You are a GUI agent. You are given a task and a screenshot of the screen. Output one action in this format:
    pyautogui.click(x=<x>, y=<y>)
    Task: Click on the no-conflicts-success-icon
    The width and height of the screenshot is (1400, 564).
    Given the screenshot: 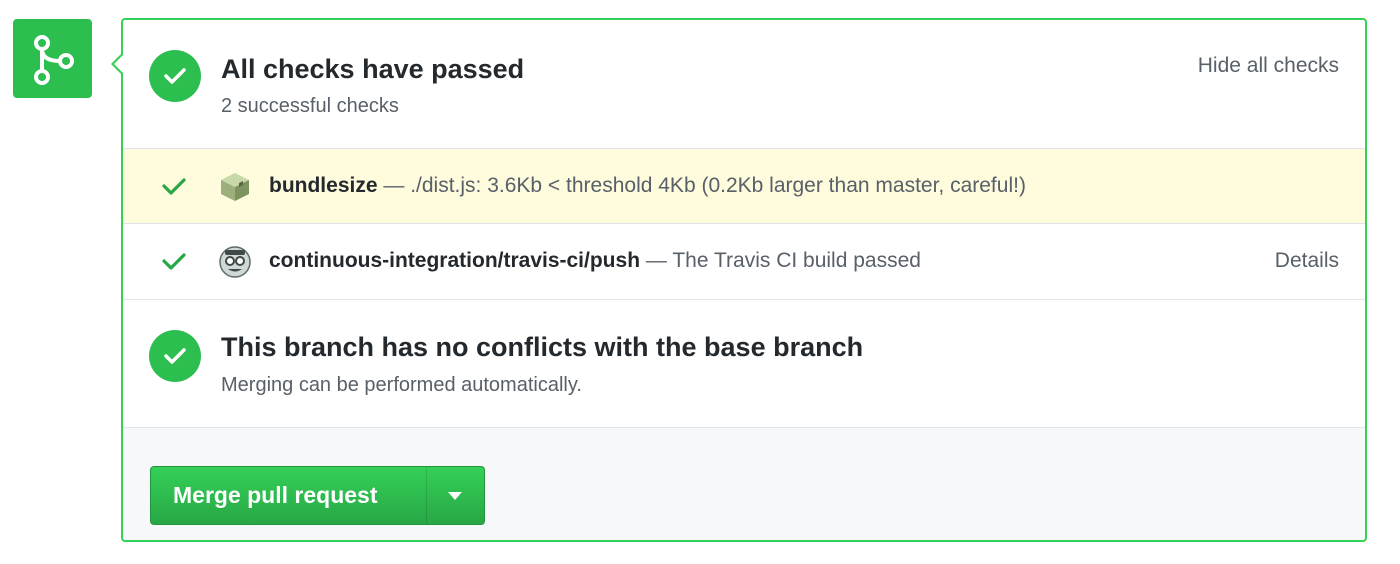 What is the action you would take?
    pyautogui.click(x=175, y=356)
    